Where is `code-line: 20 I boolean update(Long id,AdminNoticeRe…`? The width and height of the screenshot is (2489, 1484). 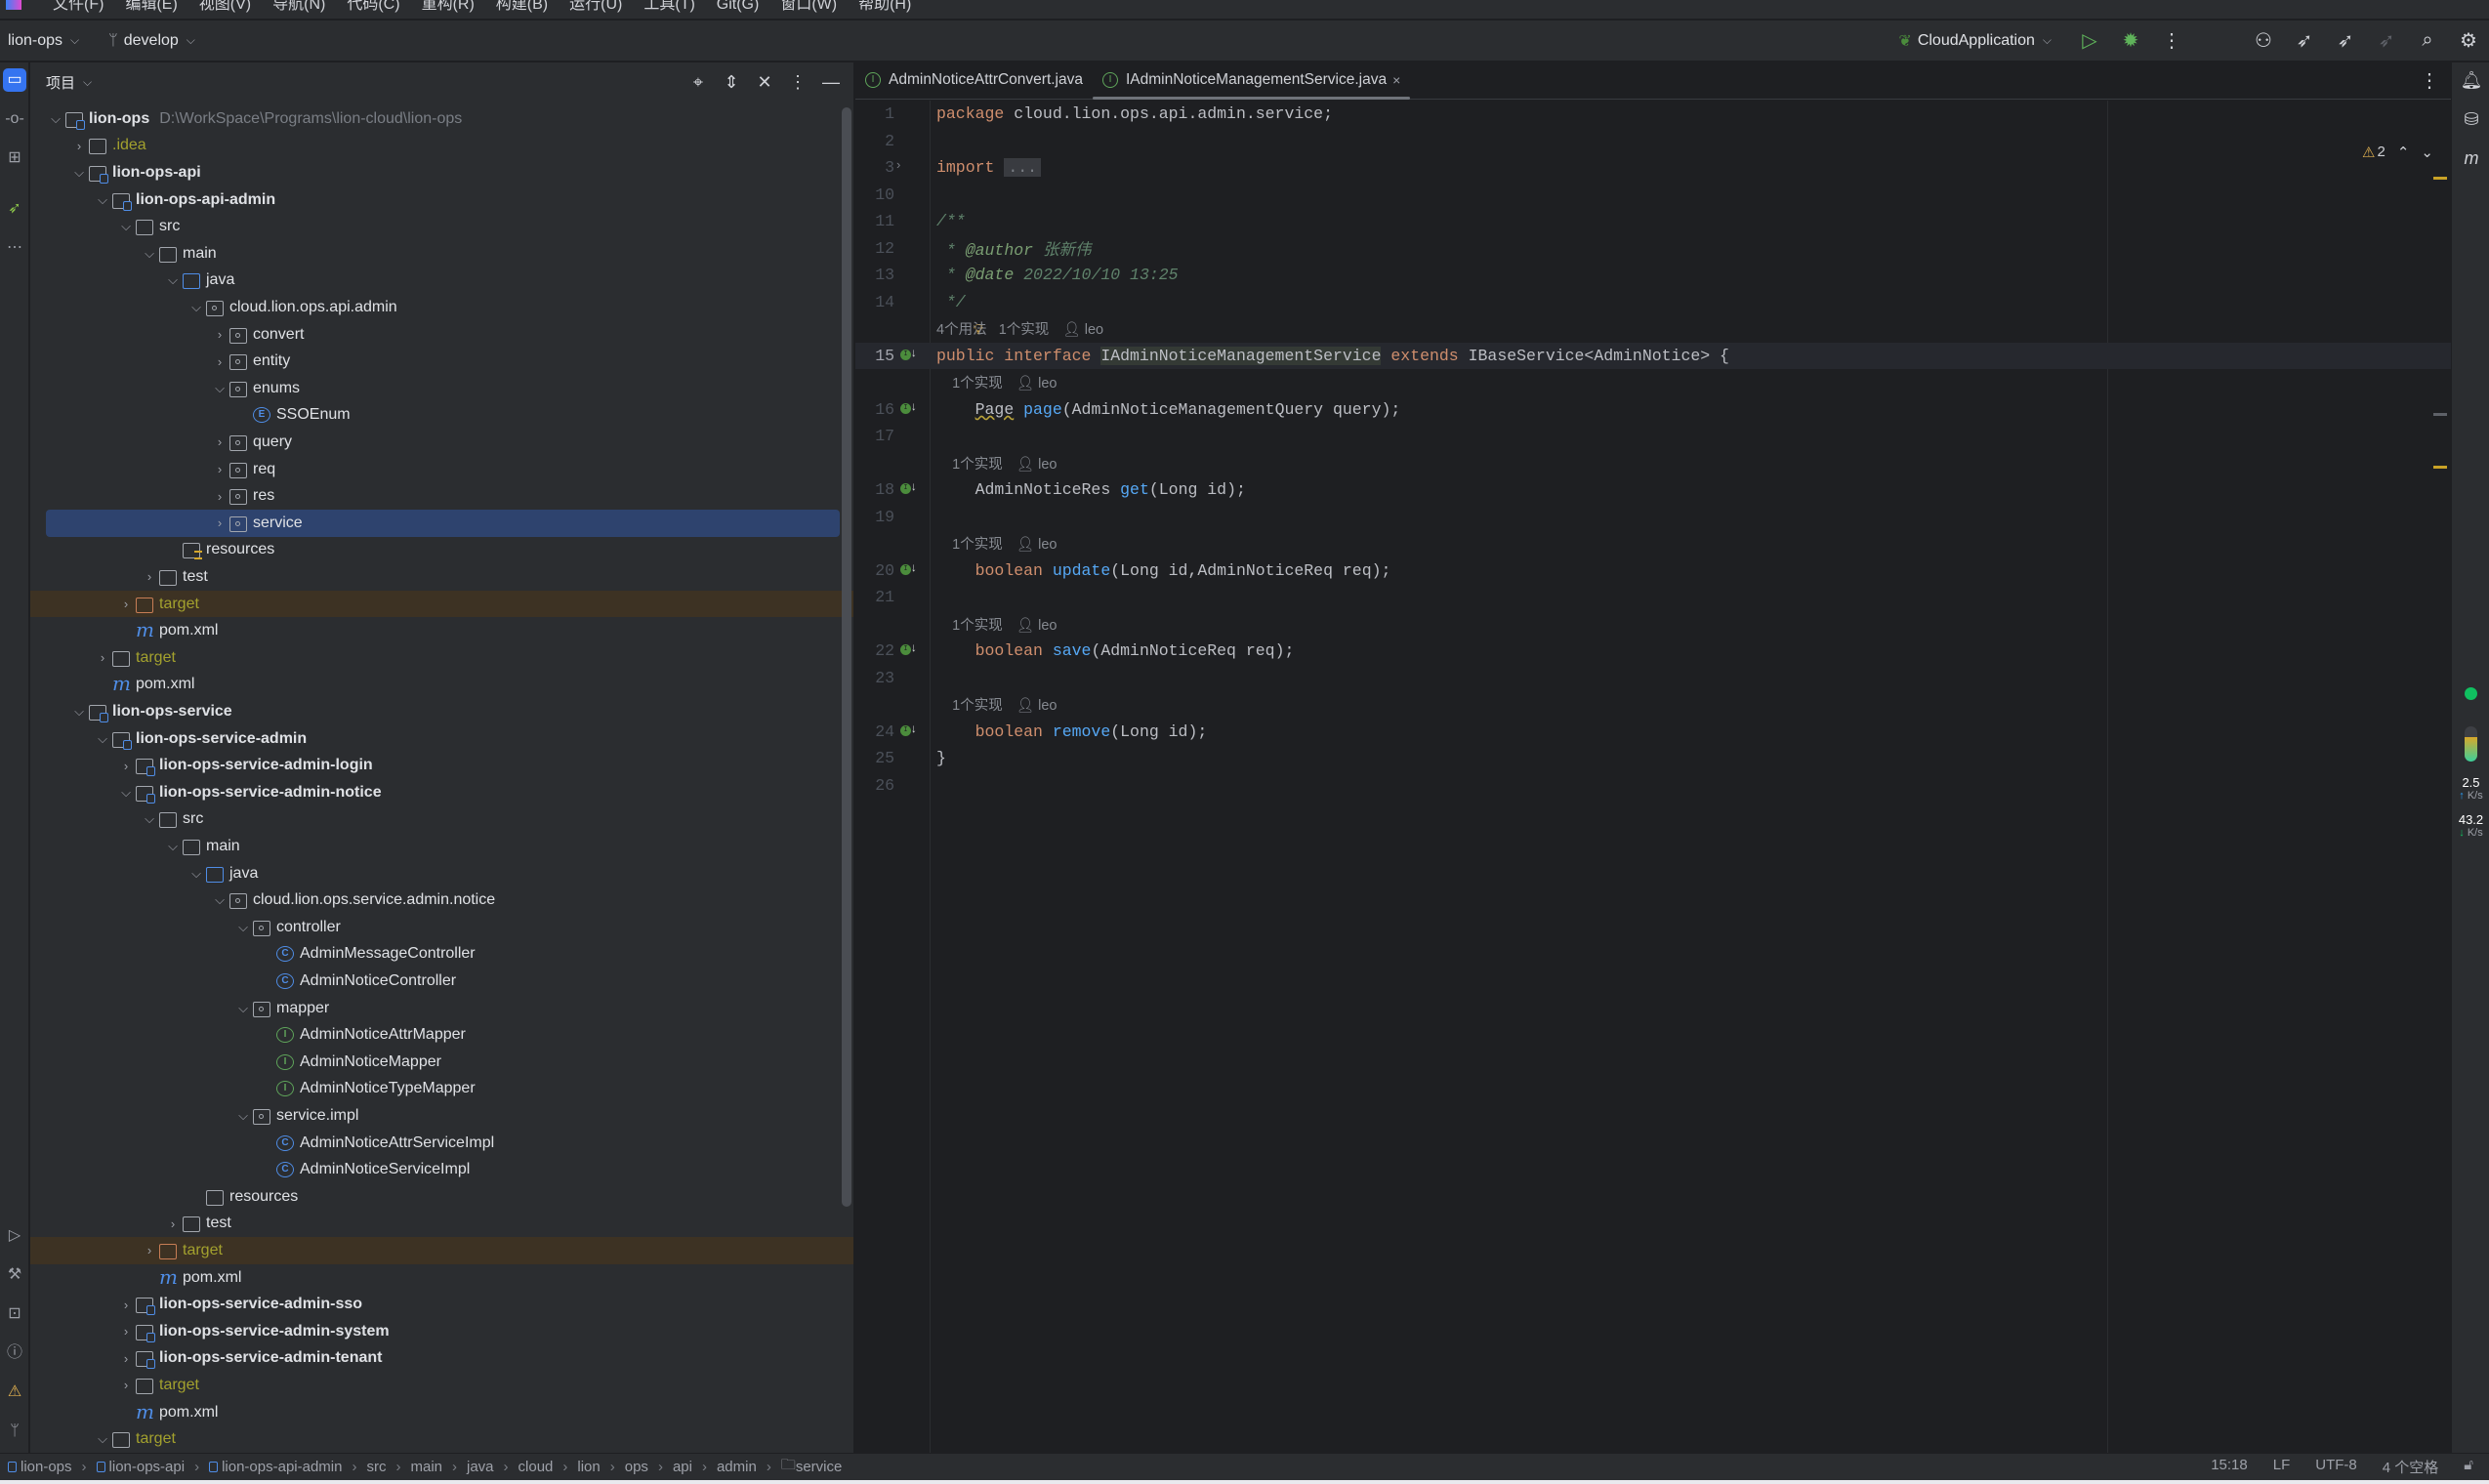
code-line: 20 I boolean update(Long id,AdminNoticeRe… is located at coordinates (1653, 571).